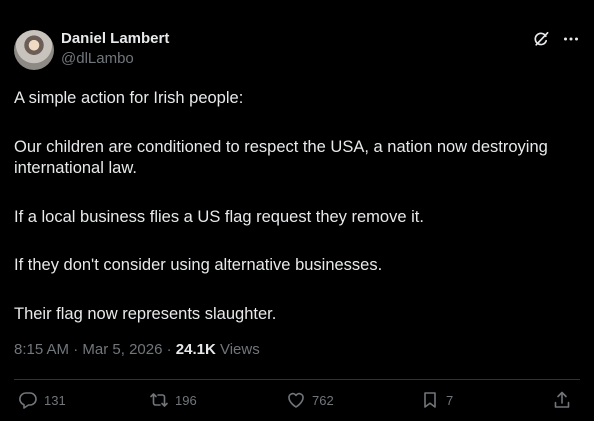 This screenshot has height=421, width=594. I want to click on reply-count: 131, so click(55, 400).